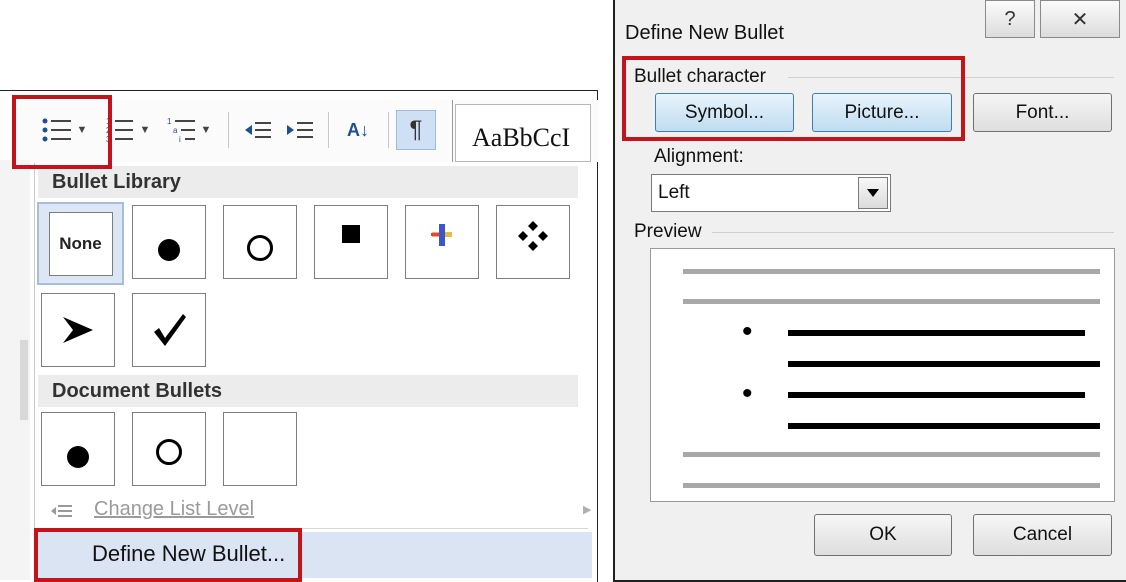 The width and height of the screenshot is (1126, 582). I want to click on highlight-bullet-character, so click(793, 98).